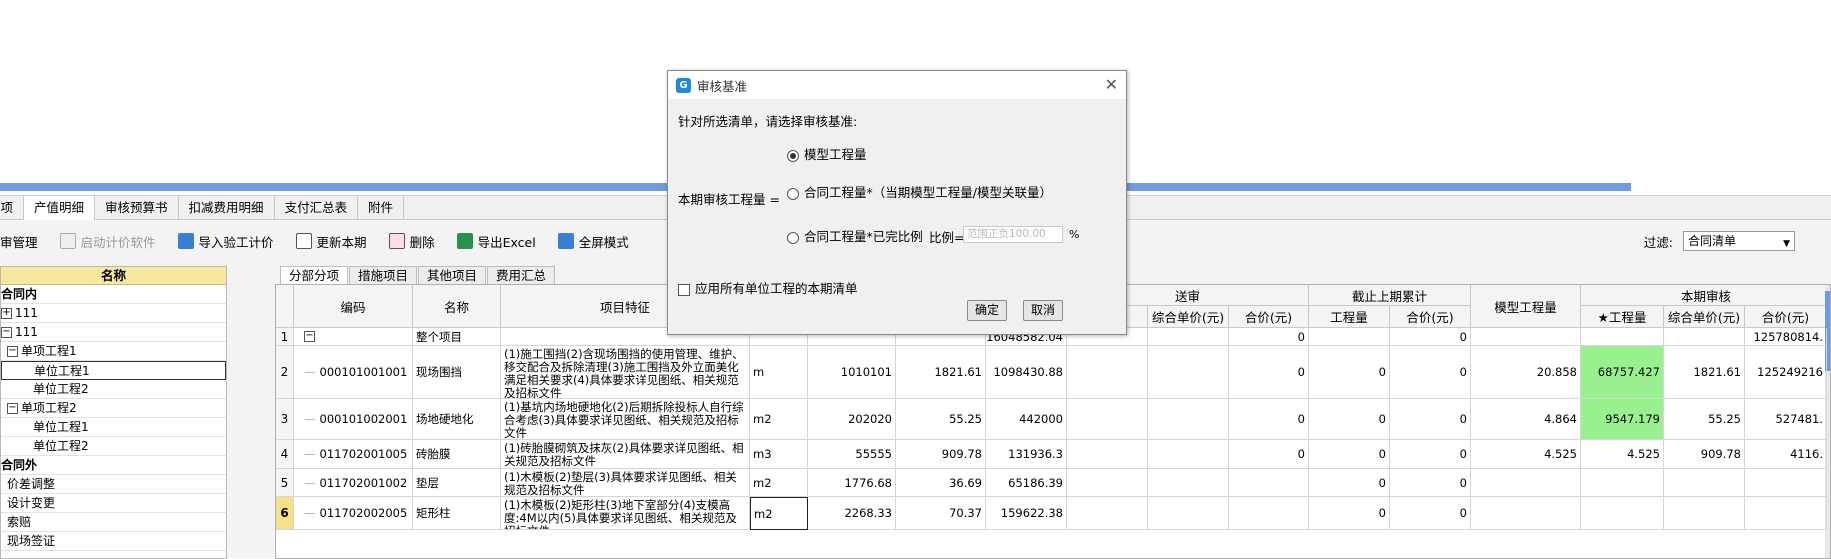 This screenshot has height=559, width=1831. What do you see at coordinates (852, 454) in the screenshot?
I see `cell-qty: 55555` at bounding box center [852, 454].